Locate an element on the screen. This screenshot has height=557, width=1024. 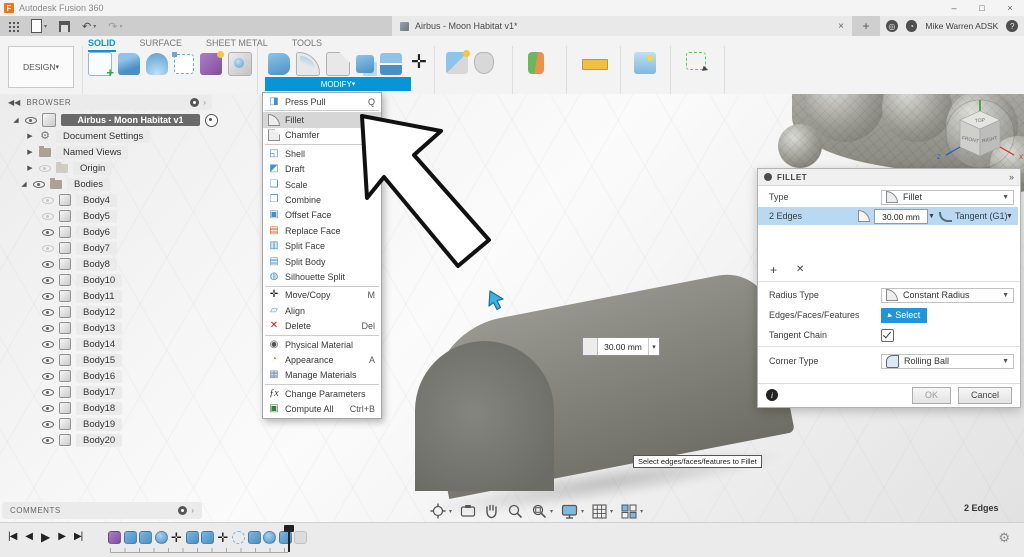
dimension-drag-handle is located at coordinates (590, 346).